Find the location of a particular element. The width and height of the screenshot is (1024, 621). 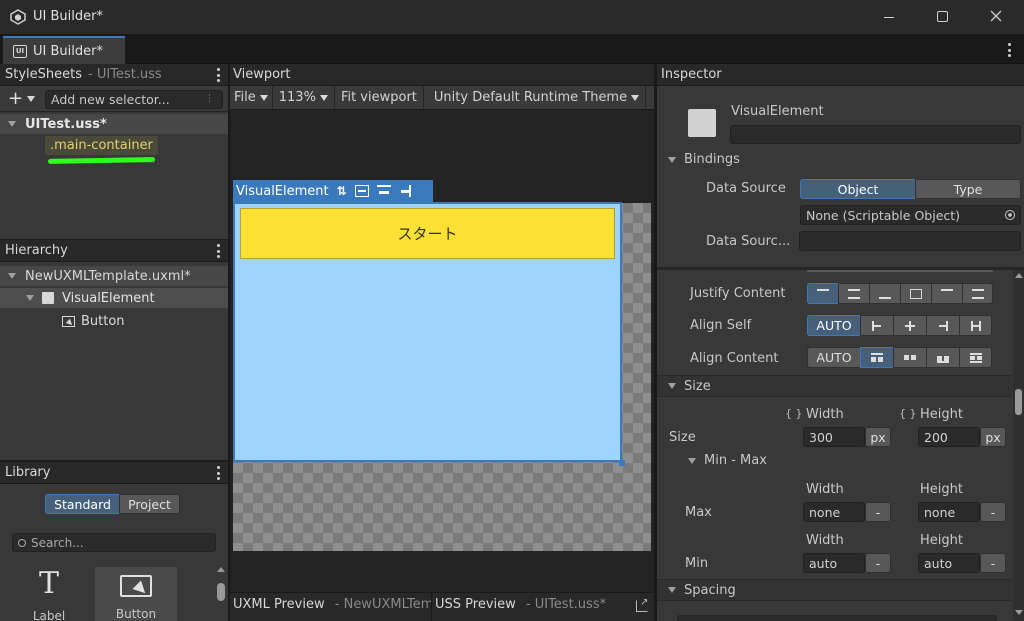

start-button: スタート is located at coordinates (427, 233).